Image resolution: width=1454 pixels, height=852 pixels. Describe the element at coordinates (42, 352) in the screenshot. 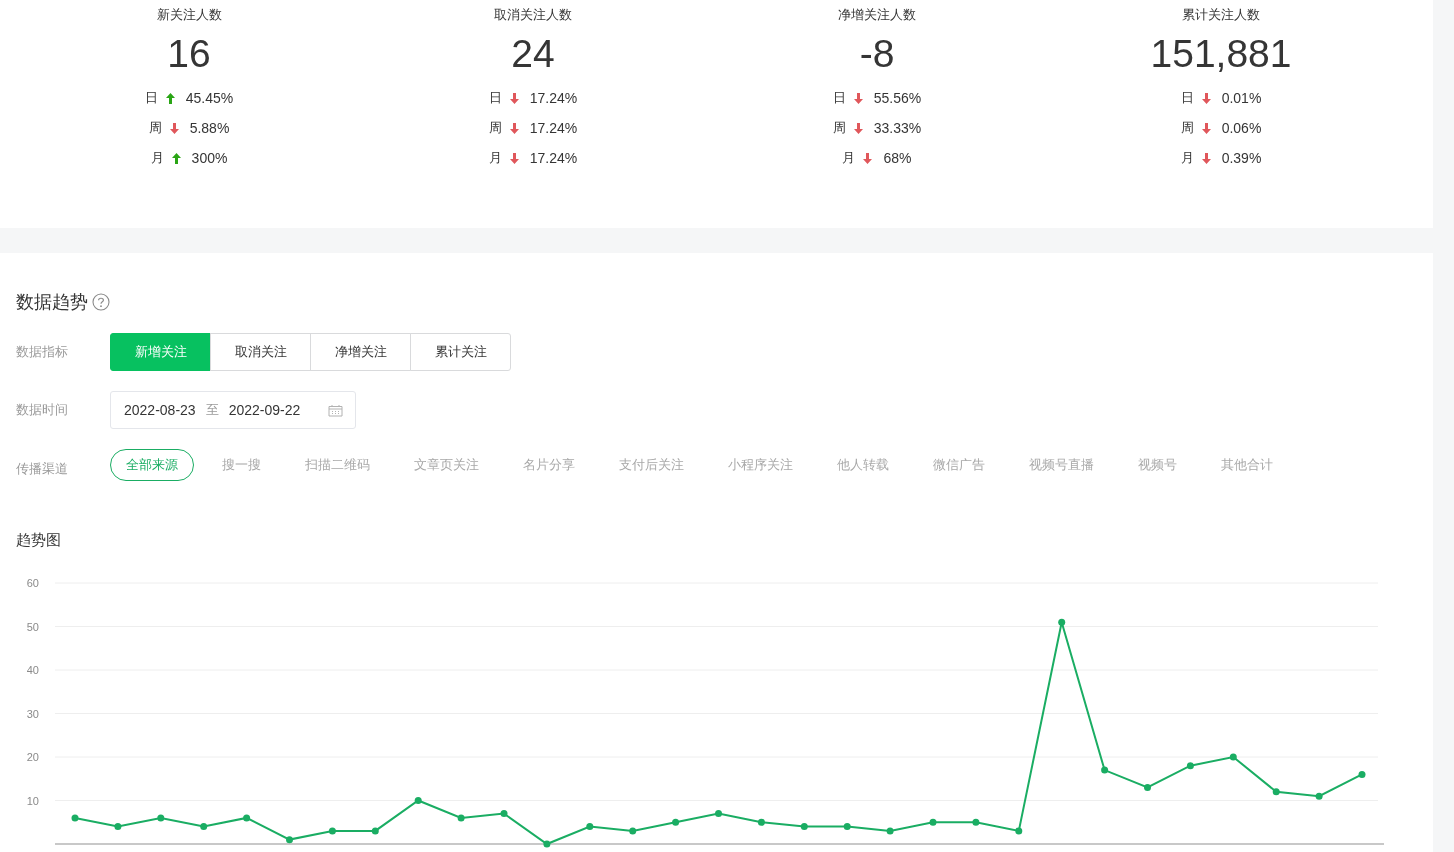

I see `field-label: 数据指标` at that location.